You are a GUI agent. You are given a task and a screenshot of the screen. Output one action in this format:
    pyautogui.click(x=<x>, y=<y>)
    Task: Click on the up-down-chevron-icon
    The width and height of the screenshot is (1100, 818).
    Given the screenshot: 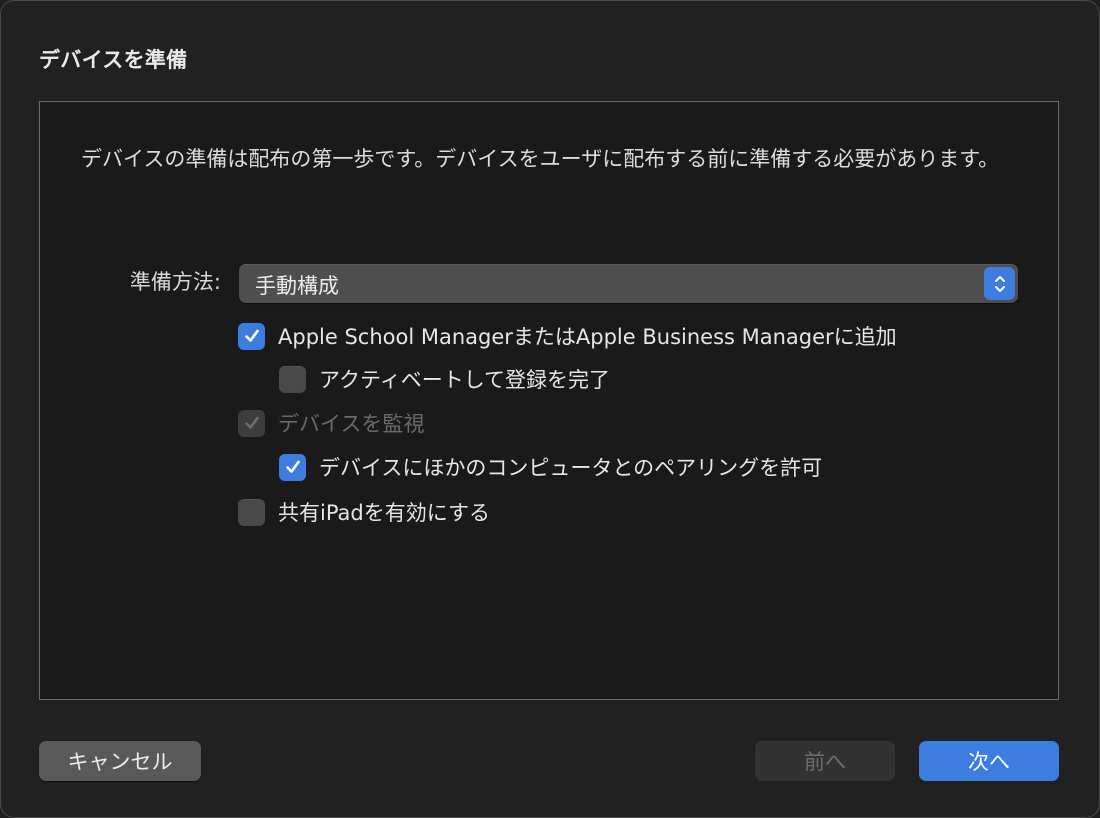 What is the action you would take?
    pyautogui.click(x=999, y=283)
    